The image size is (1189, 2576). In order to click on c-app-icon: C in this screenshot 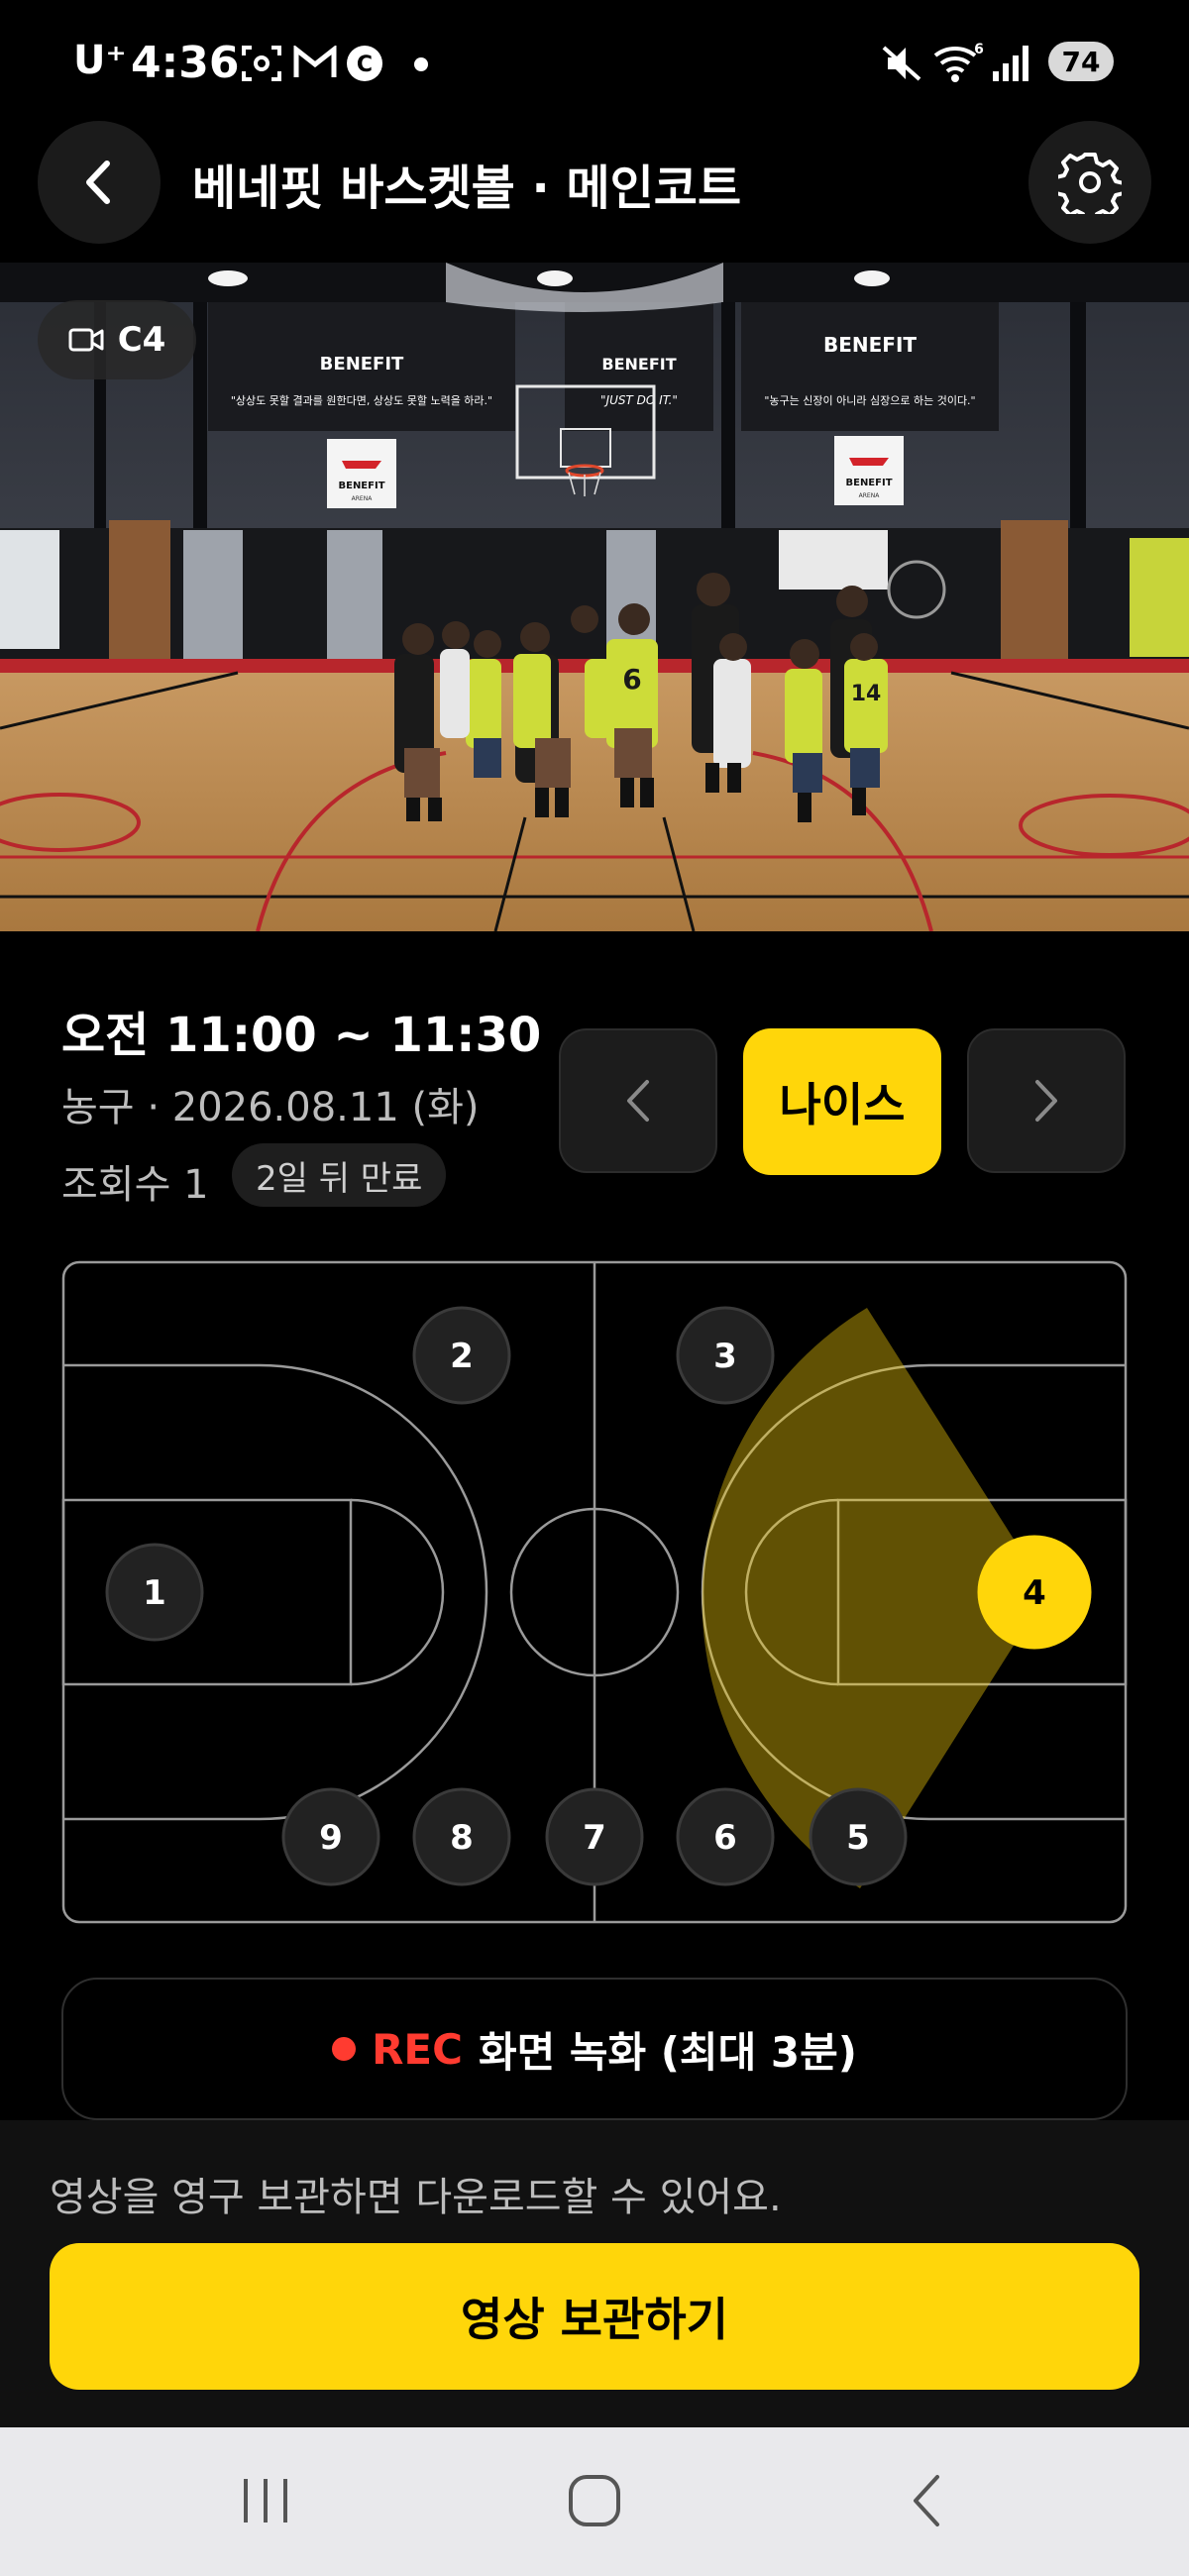, I will do `click(364, 64)`.